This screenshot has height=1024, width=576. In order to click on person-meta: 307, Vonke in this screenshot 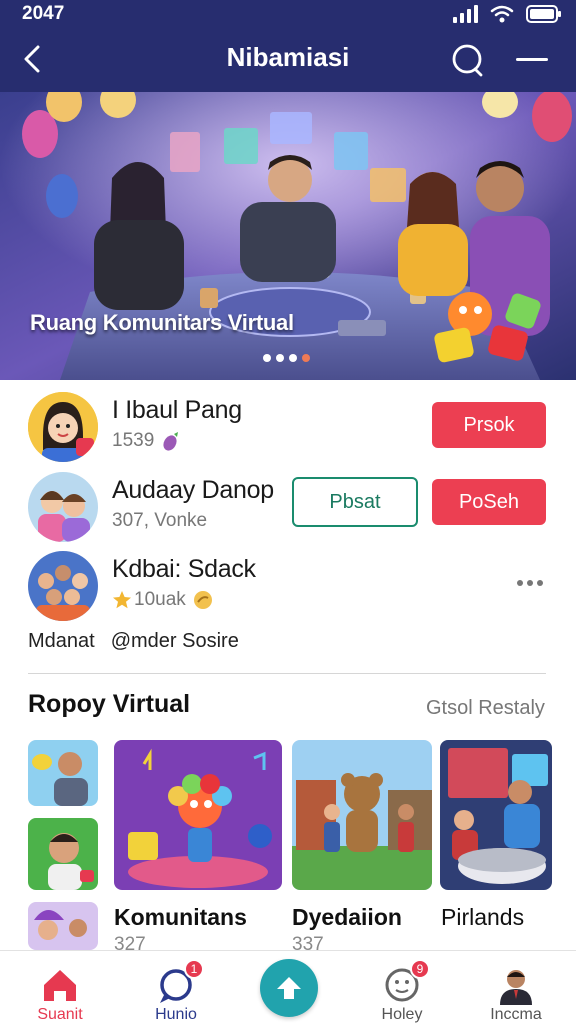, I will do `click(159, 521)`.